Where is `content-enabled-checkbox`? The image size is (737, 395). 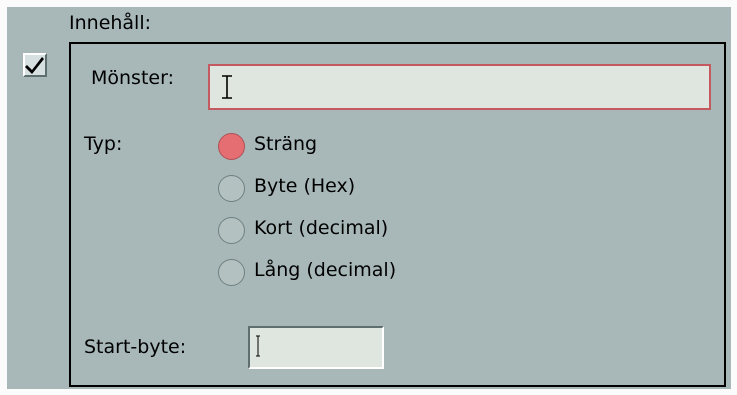 content-enabled-checkbox is located at coordinates (35, 65).